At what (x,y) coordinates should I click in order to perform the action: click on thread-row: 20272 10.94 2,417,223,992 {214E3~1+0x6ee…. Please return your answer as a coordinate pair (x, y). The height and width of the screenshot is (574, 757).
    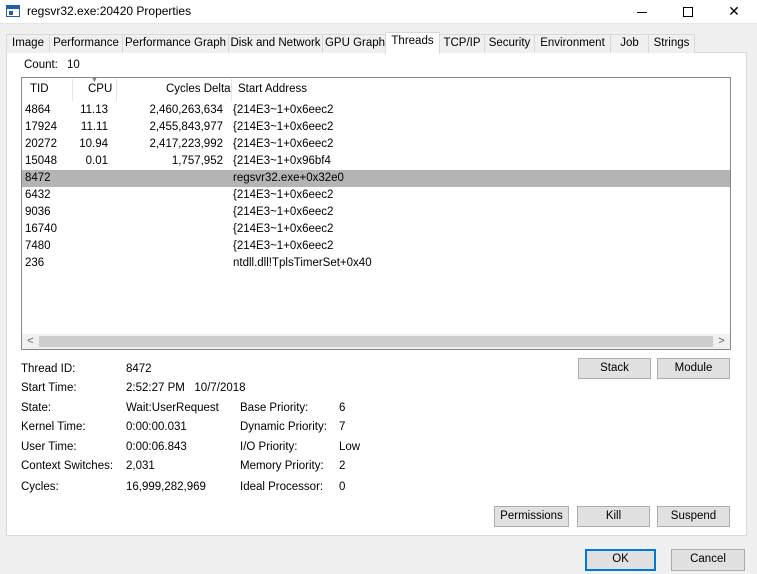
    Looking at the image, I should click on (376, 144).